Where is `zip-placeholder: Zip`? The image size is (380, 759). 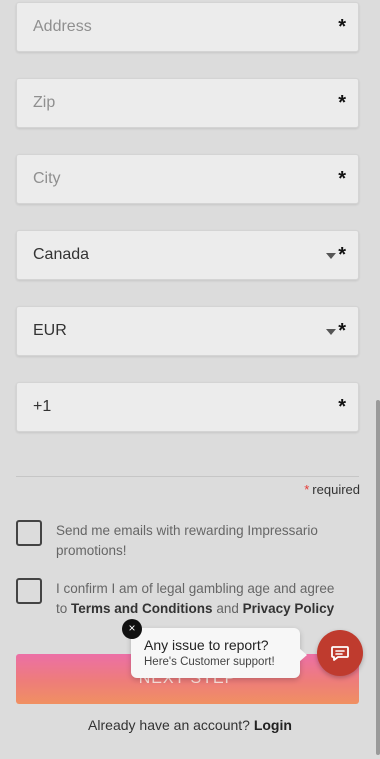 zip-placeholder: Zip is located at coordinates (44, 102).